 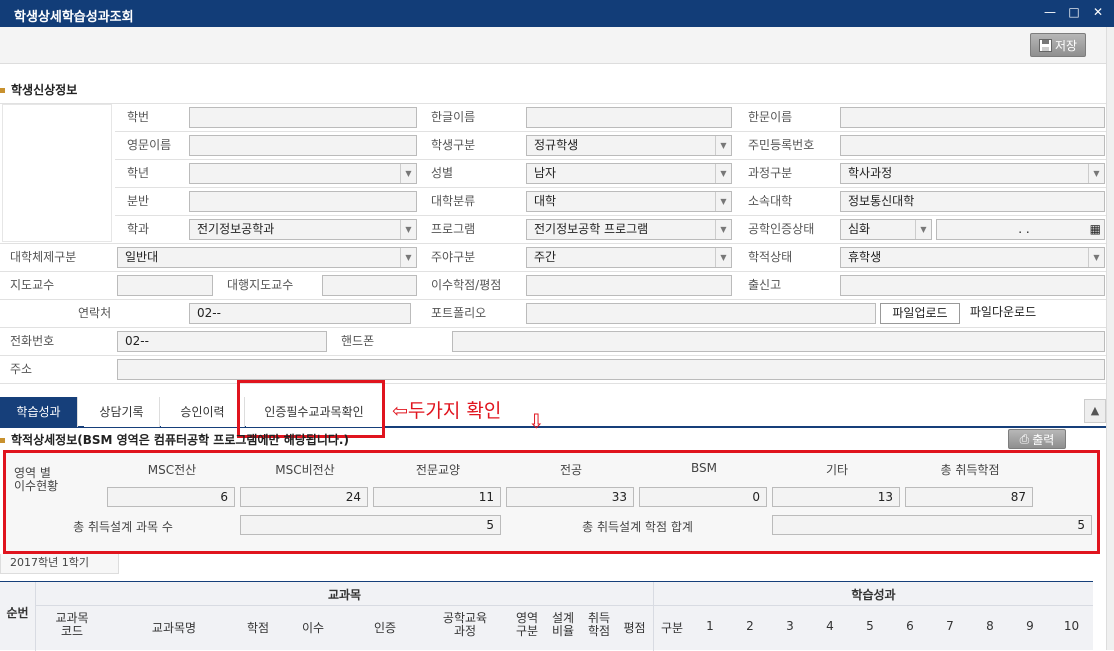 What do you see at coordinates (778, 341) in the screenshot?
I see `mobile-field` at bounding box center [778, 341].